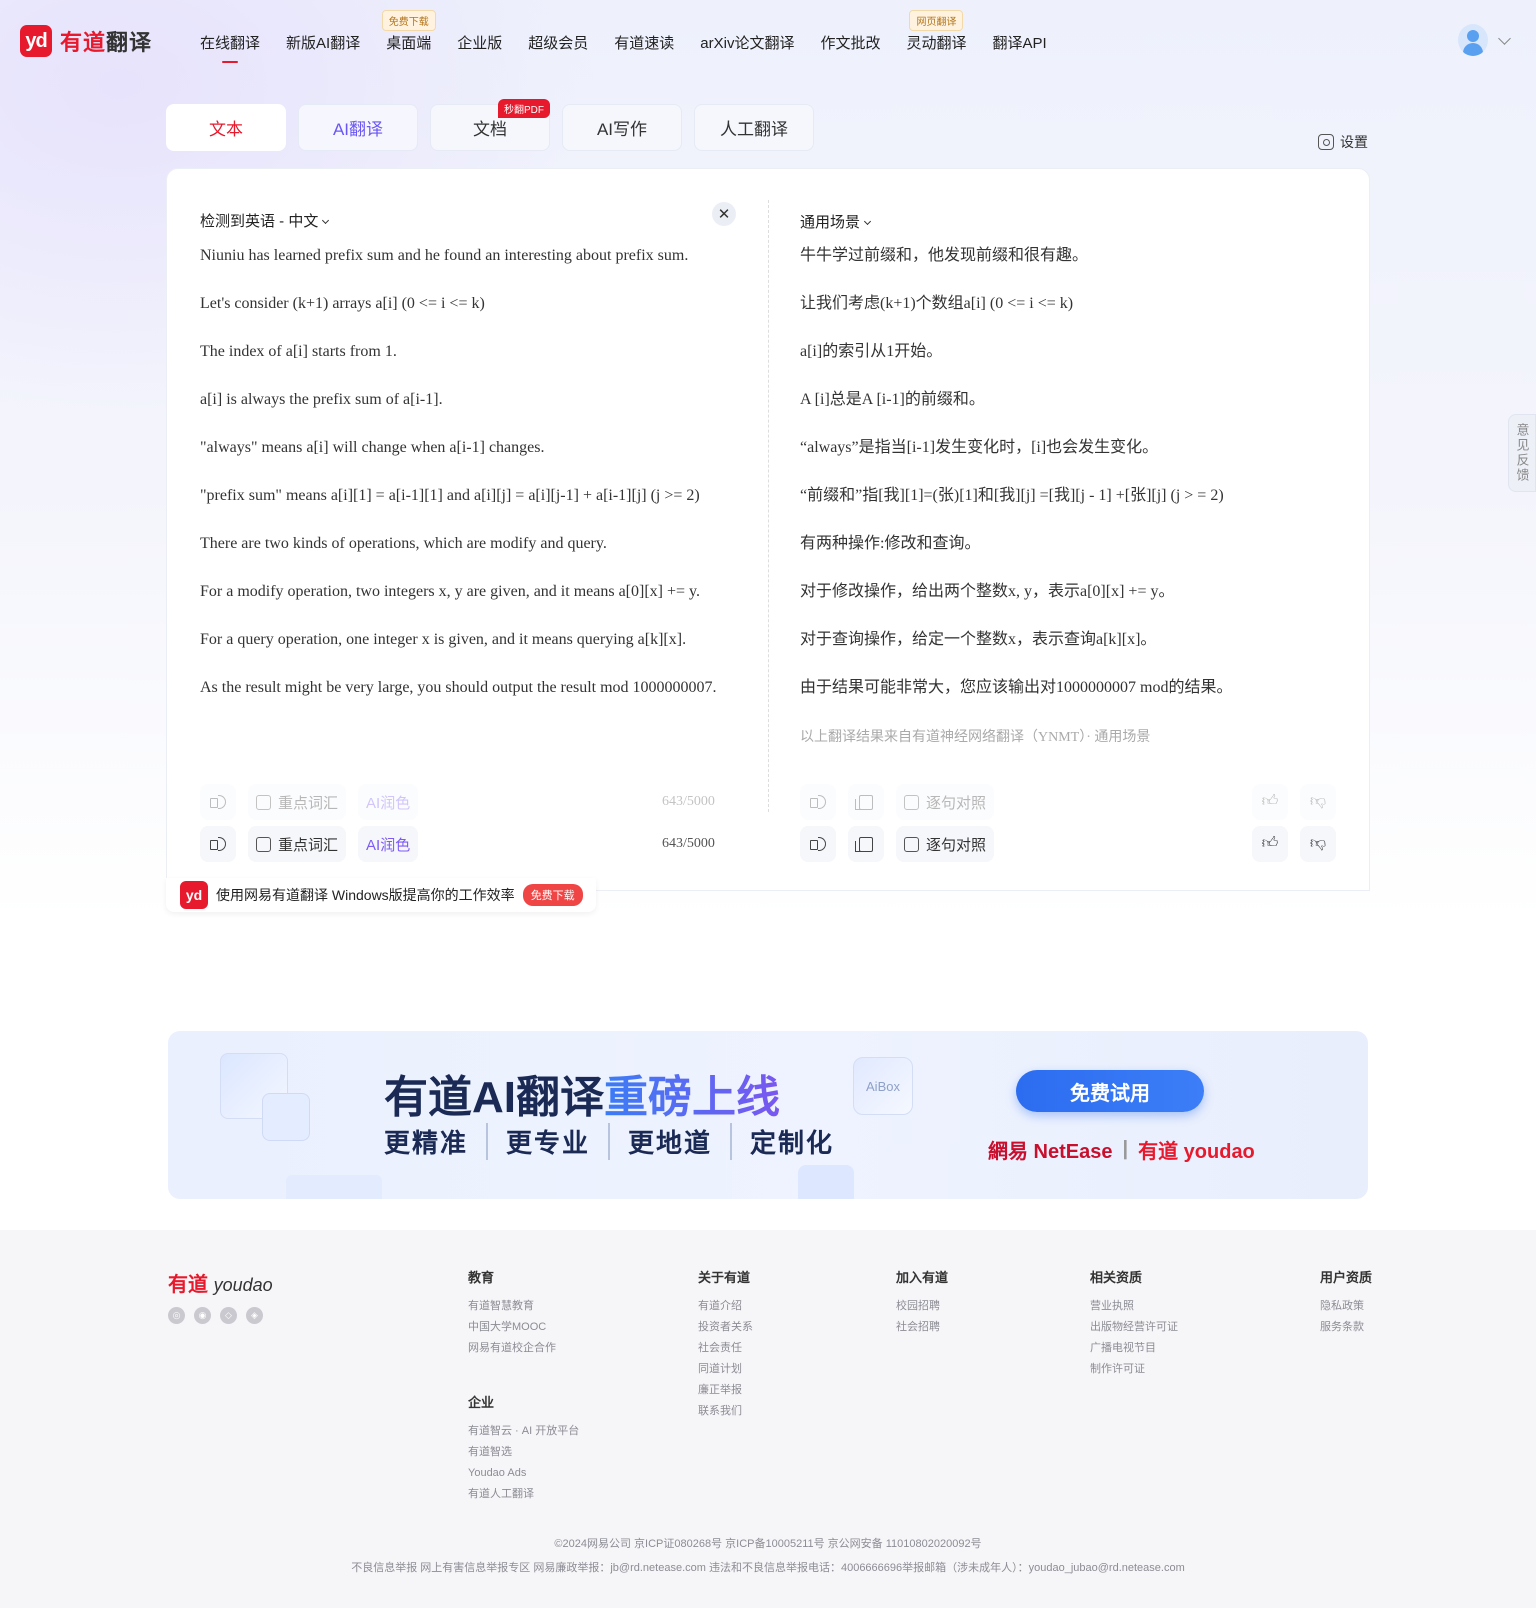 Image resolution: width=1536 pixels, height=1608 pixels. Describe the element at coordinates (552, 895) in the screenshot. I see `promo-download-button: 免费下载` at that location.